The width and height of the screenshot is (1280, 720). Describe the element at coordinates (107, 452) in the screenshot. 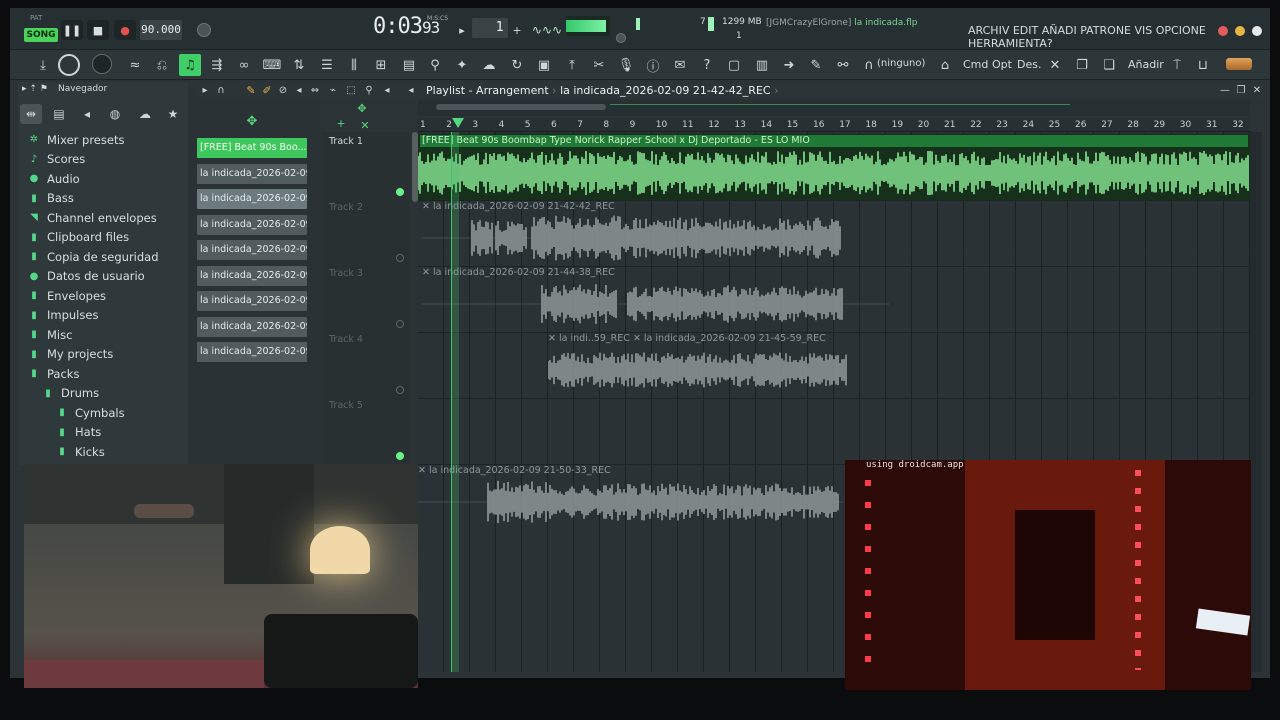

I see `browser-item: ▮ Kicks` at that location.